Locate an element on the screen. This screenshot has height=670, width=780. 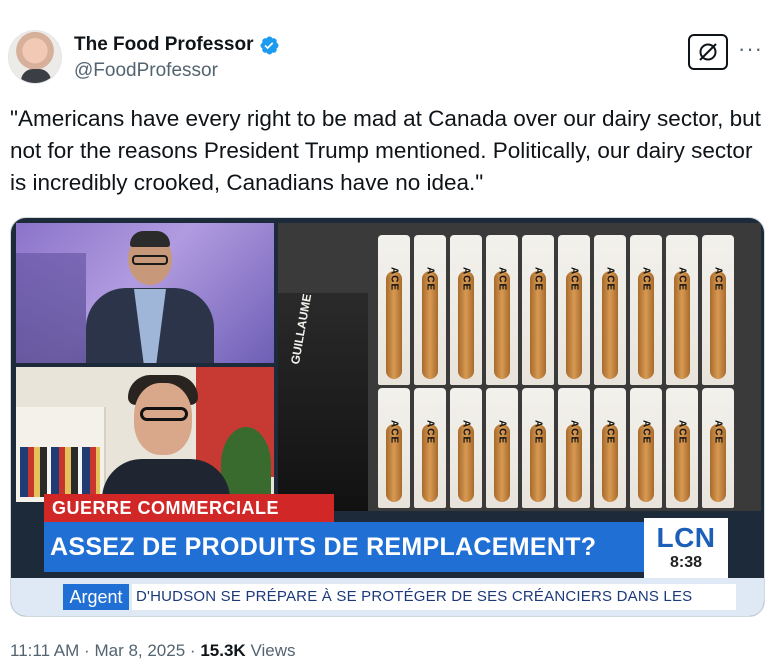
broadcast-clock: 8:38 is located at coordinates (686, 562).